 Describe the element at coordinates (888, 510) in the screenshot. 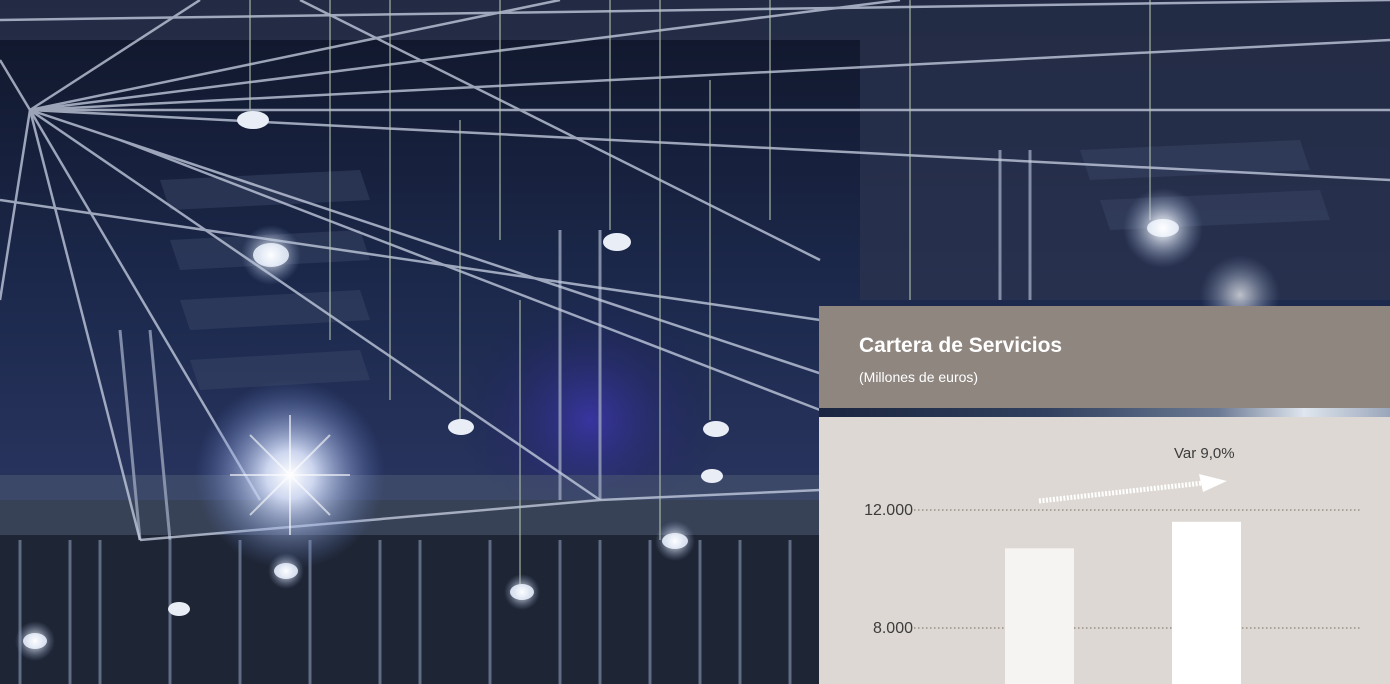

I see `y-tick-label: 12.000` at that location.